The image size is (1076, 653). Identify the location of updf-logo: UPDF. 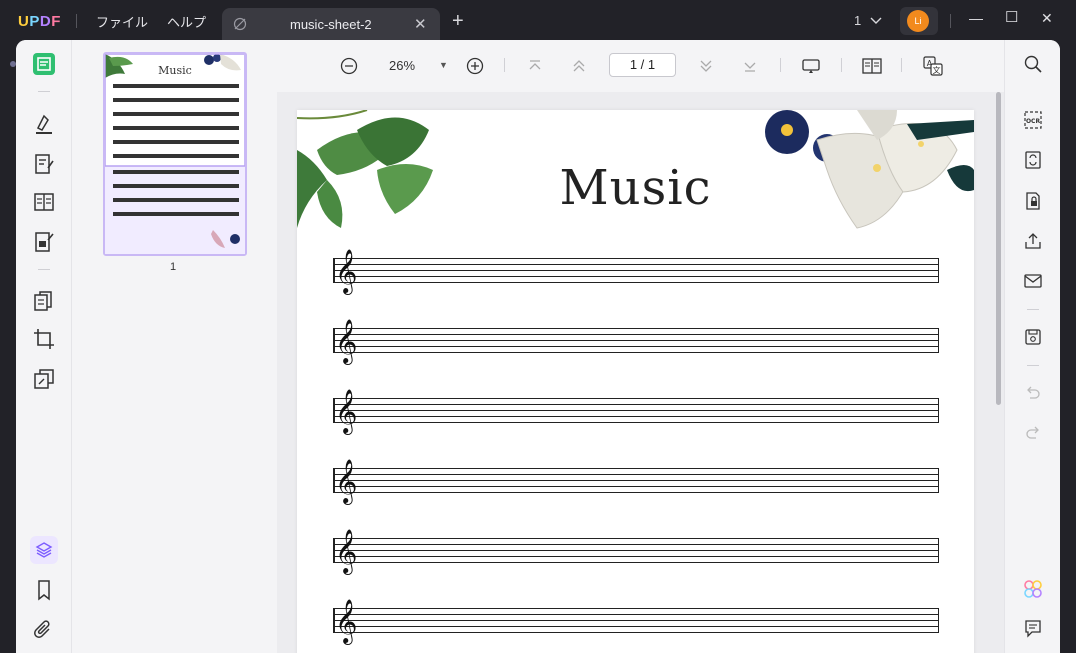
(39, 21).